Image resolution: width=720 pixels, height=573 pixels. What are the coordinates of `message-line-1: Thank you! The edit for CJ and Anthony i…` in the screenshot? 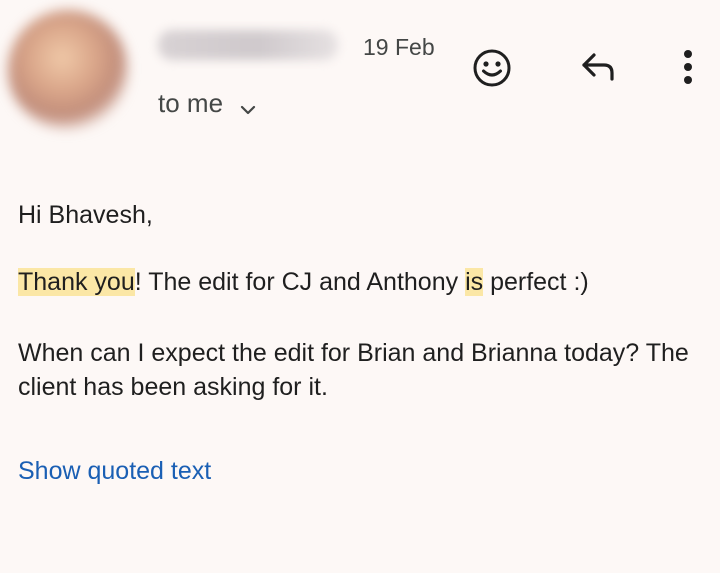 It's located at (303, 282).